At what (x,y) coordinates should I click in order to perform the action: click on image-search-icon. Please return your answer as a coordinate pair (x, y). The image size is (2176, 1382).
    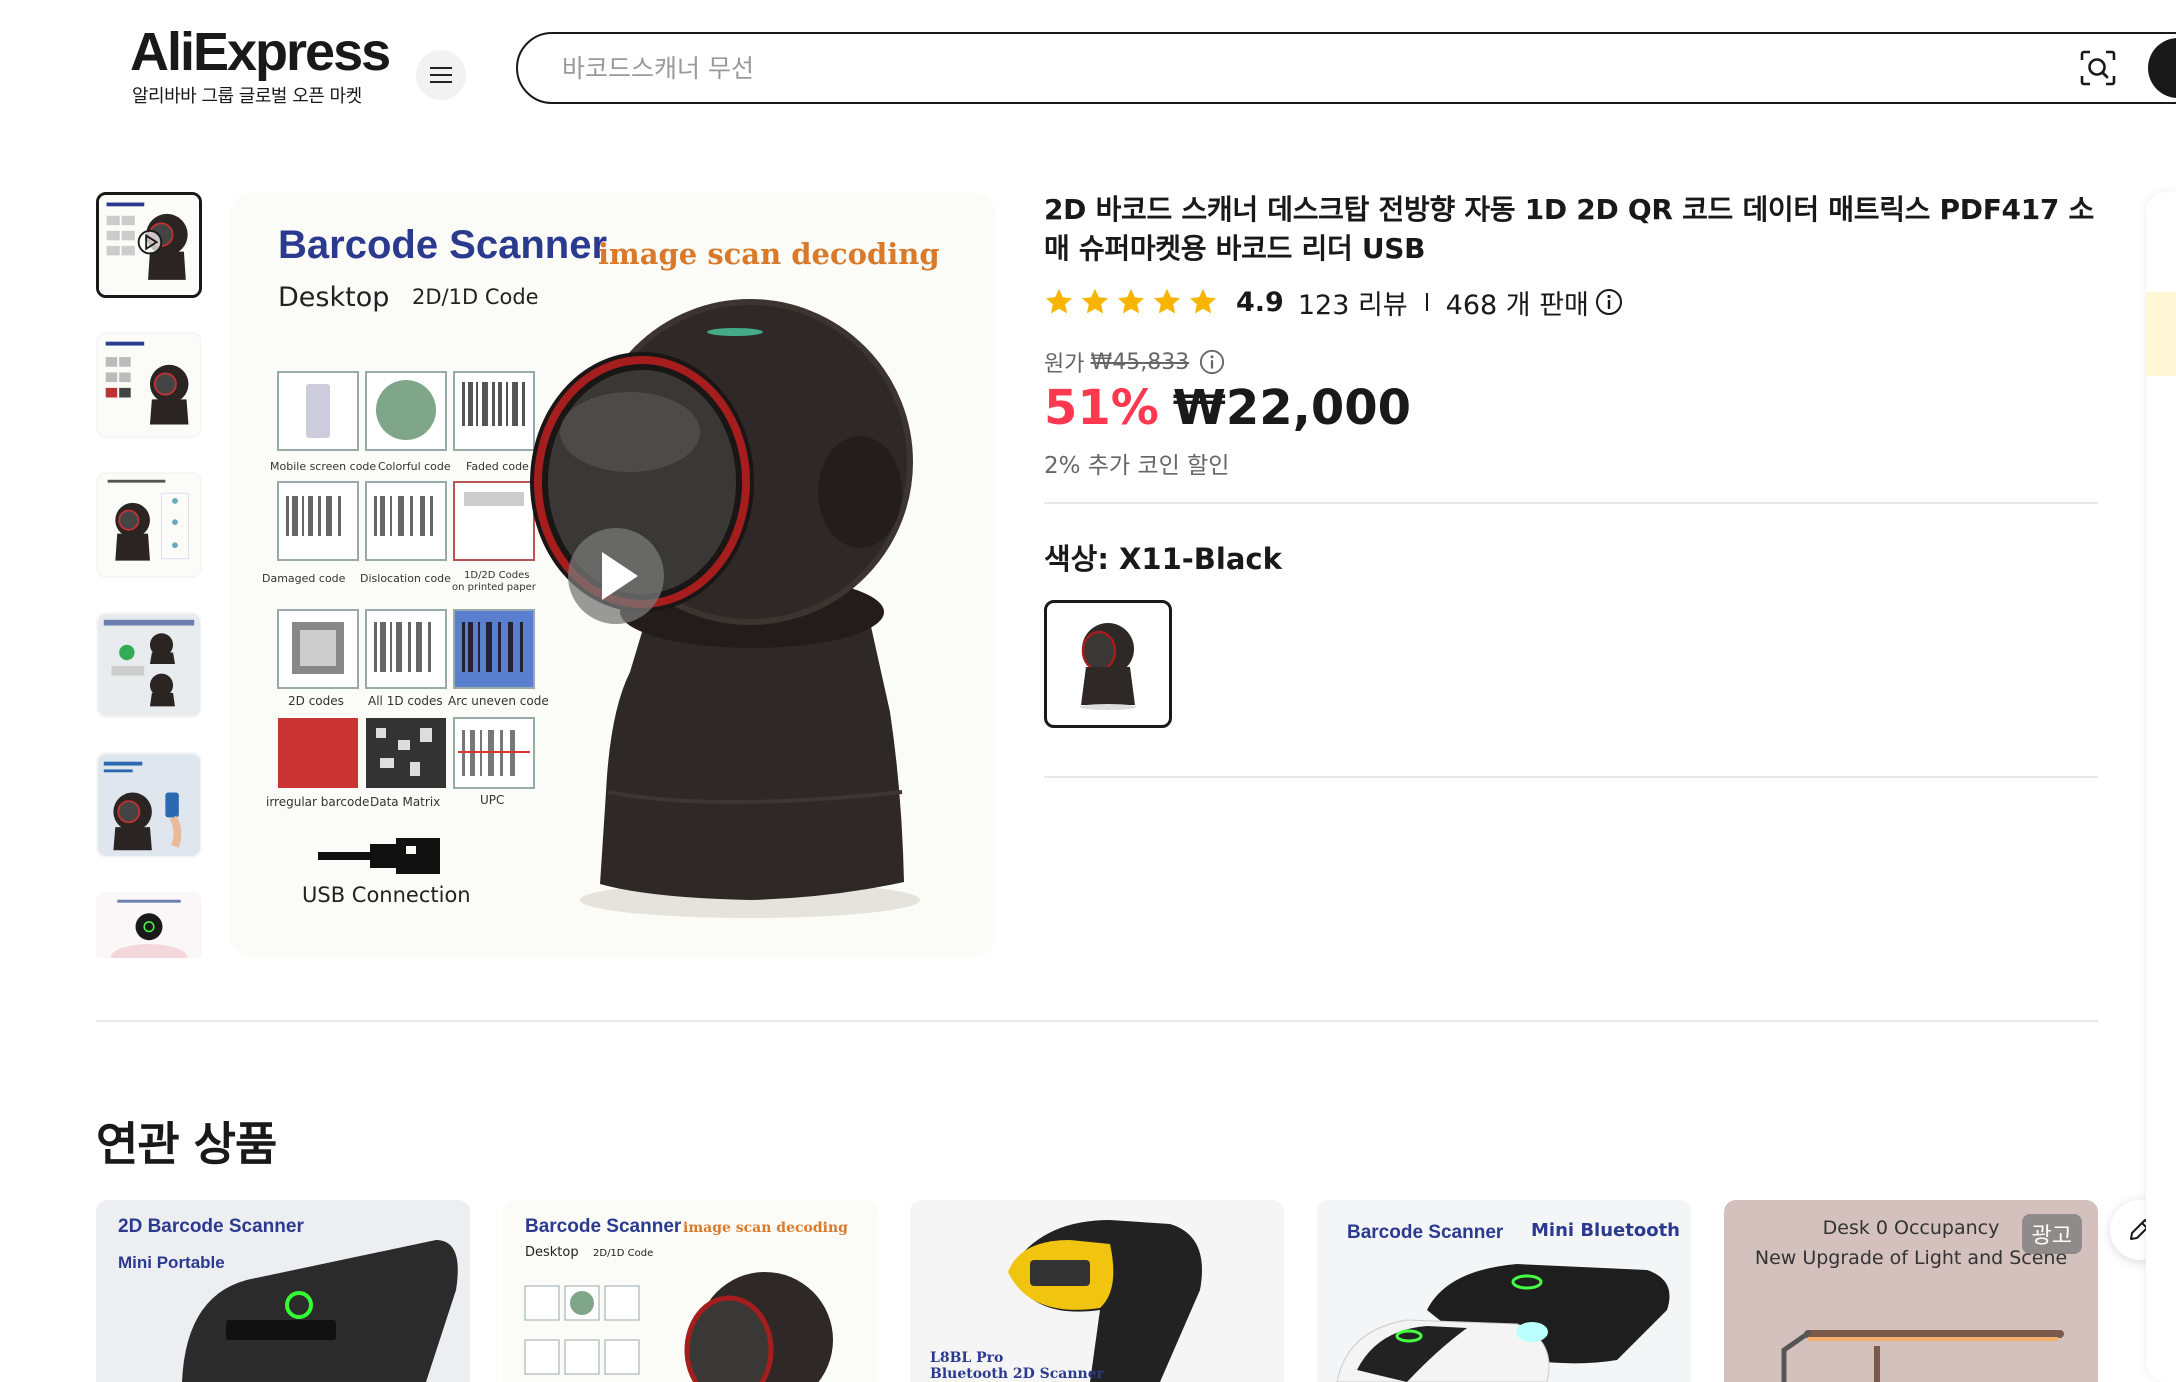
    Looking at the image, I should click on (2098, 68).